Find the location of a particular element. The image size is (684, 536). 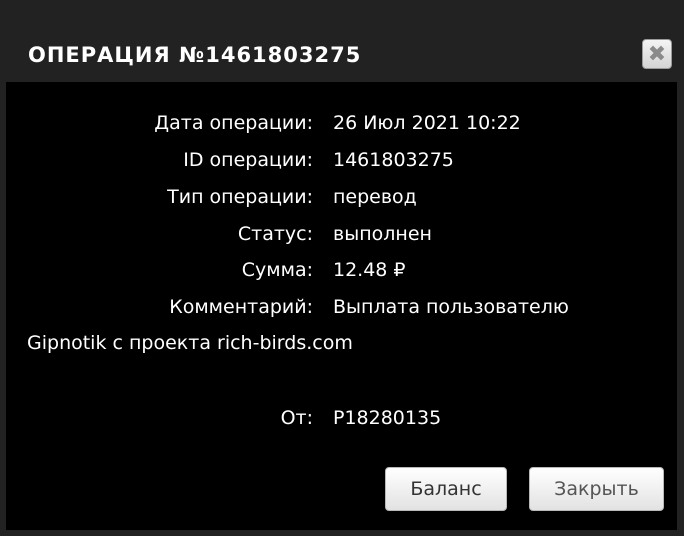

detail-row-id: ID операции: 1461803275 is located at coordinates (341, 164).